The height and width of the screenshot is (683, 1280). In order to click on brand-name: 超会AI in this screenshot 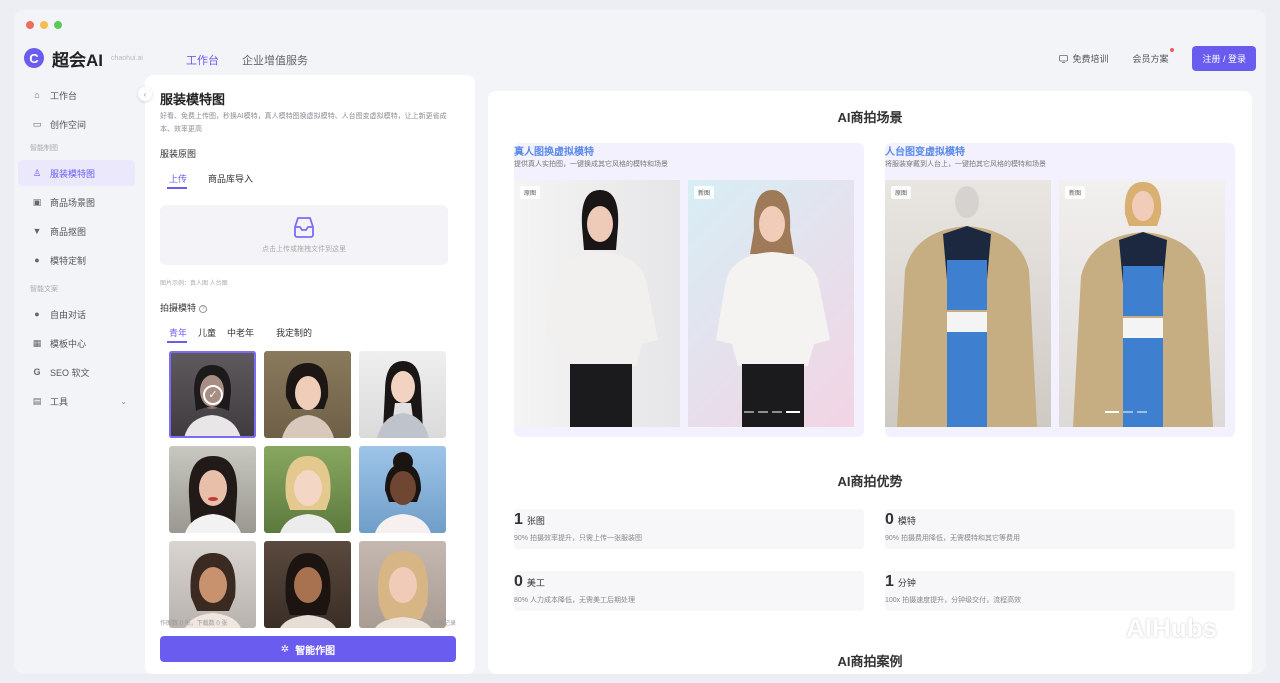, I will do `click(77, 60)`.